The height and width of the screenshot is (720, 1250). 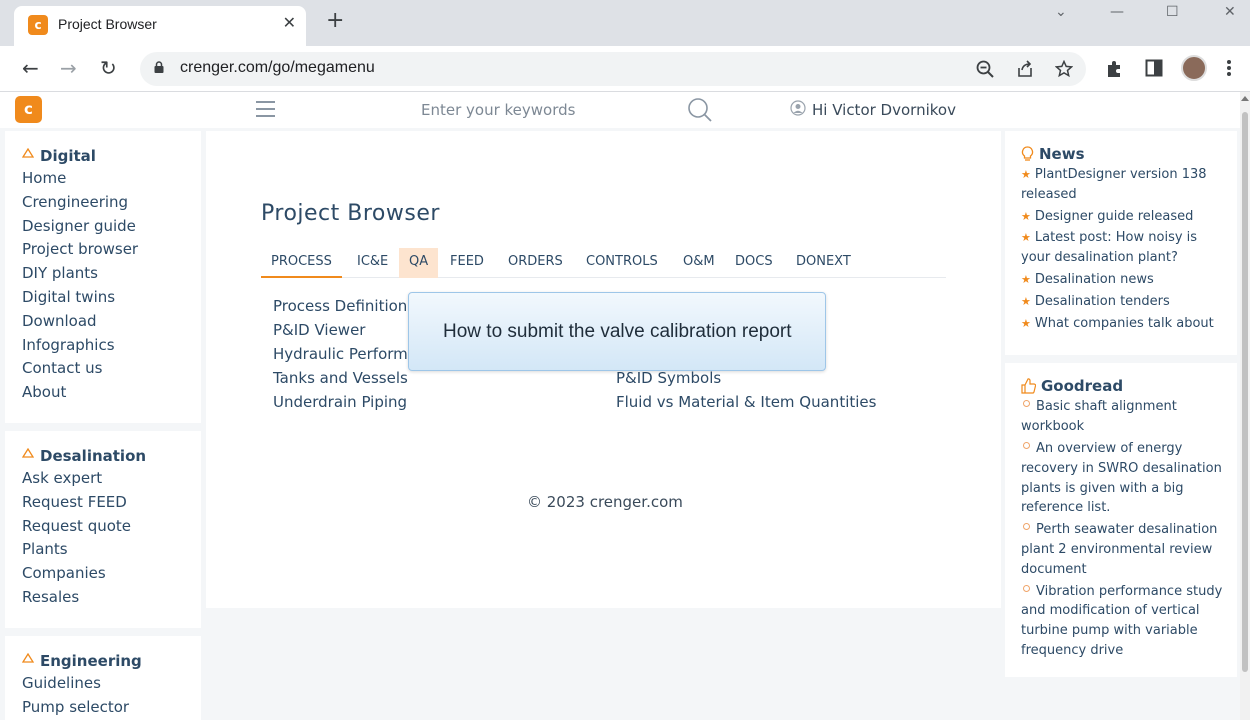 I want to click on reload-icon: ↻, so click(x=108, y=68).